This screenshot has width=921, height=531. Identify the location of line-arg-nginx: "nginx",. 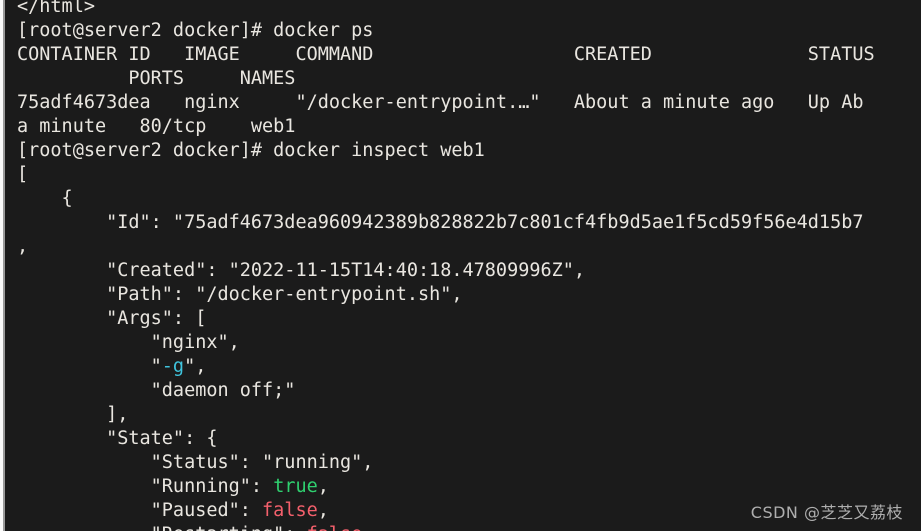
(446, 343).